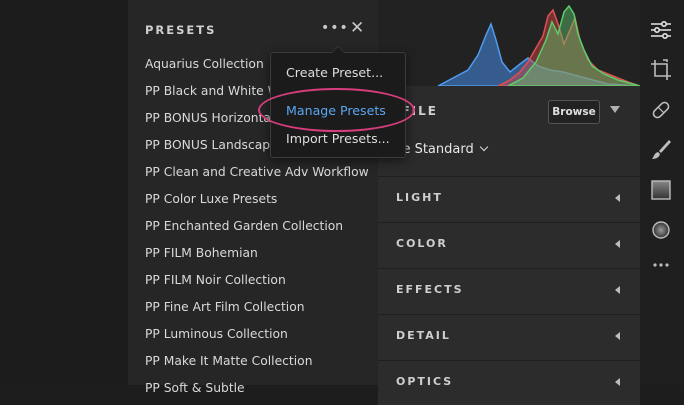 Image resolution: width=684 pixels, height=405 pixels. I want to click on menu-caret-fill, so click(338, 50).